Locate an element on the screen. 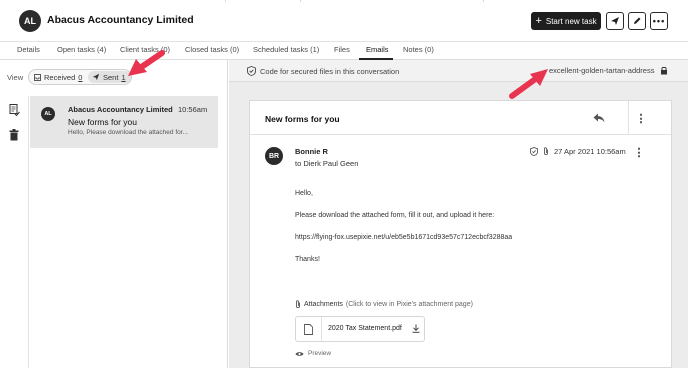  body-greeting: Hello, is located at coordinates (304, 193).